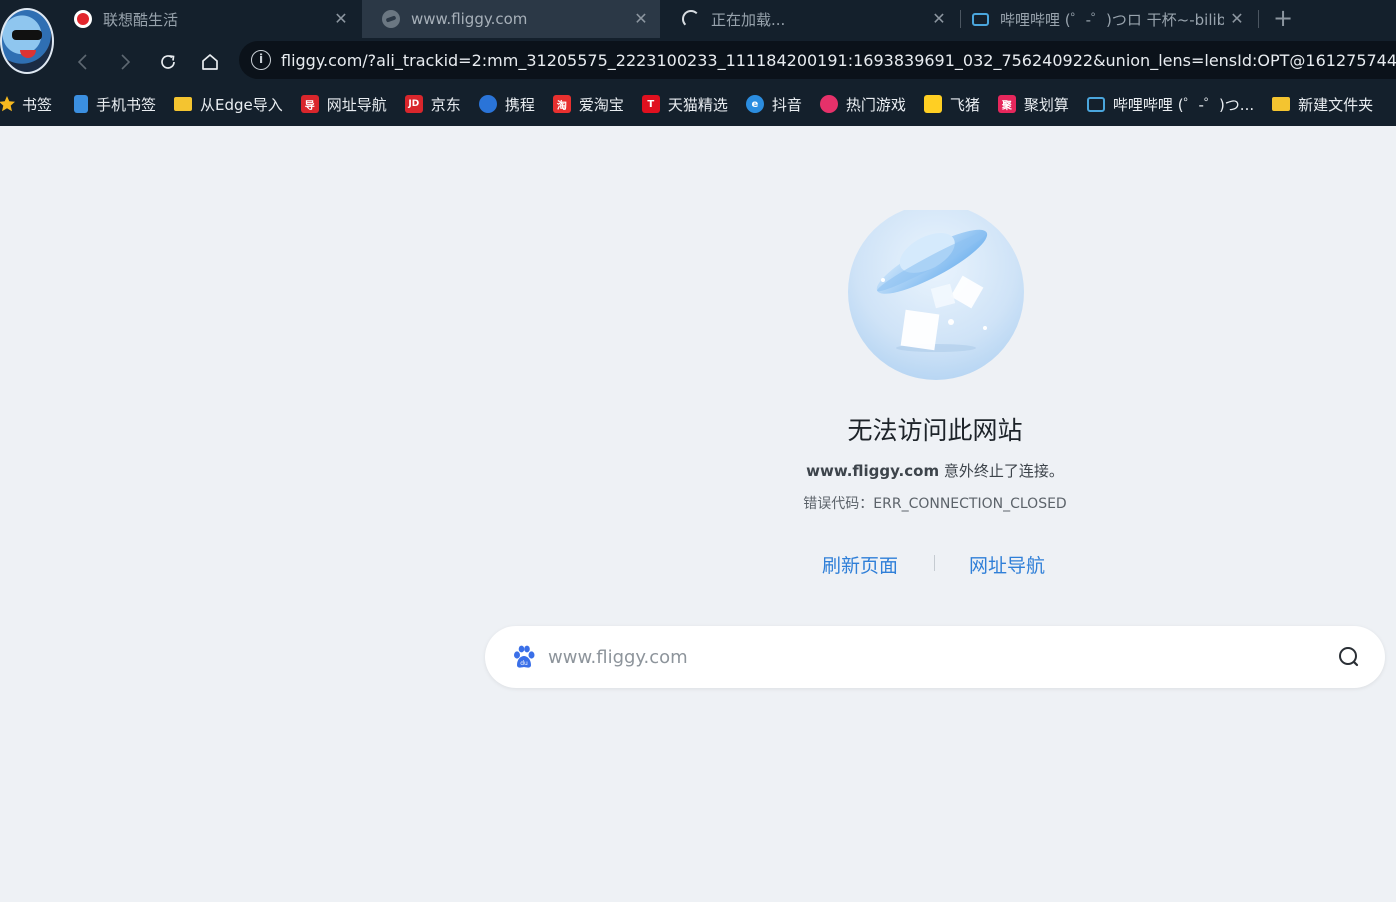 This screenshot has width=1396, height=902. I want to click on bookmark-item: e 抖音, so click(773, 104).